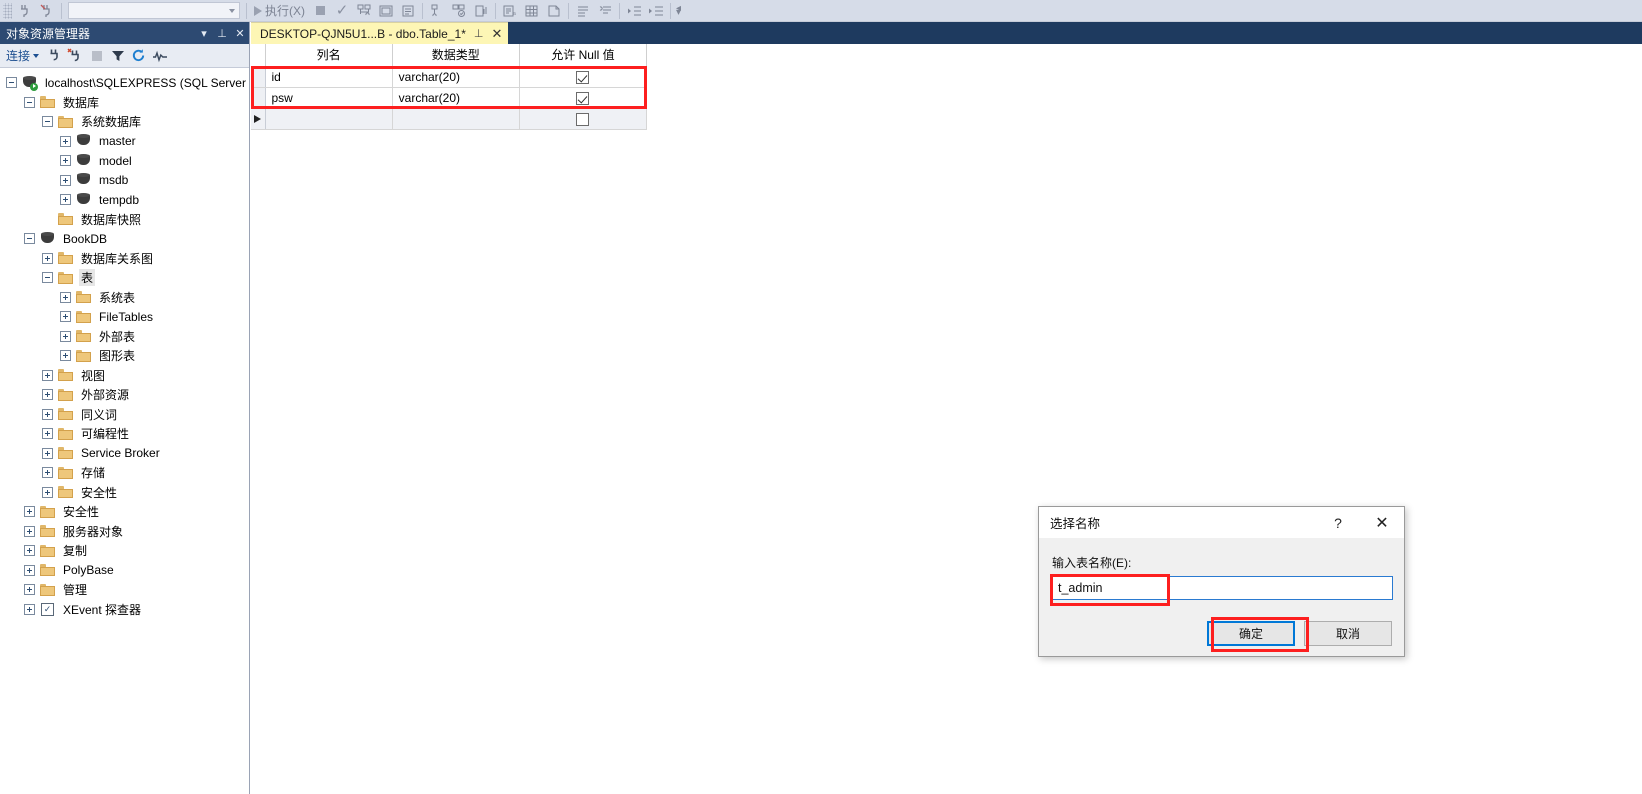 This screenshot has width=1642, height=794. Describe the element at coordinates (124, 454) in the screenshot. I see `tree-item: Service Broker` at that location.